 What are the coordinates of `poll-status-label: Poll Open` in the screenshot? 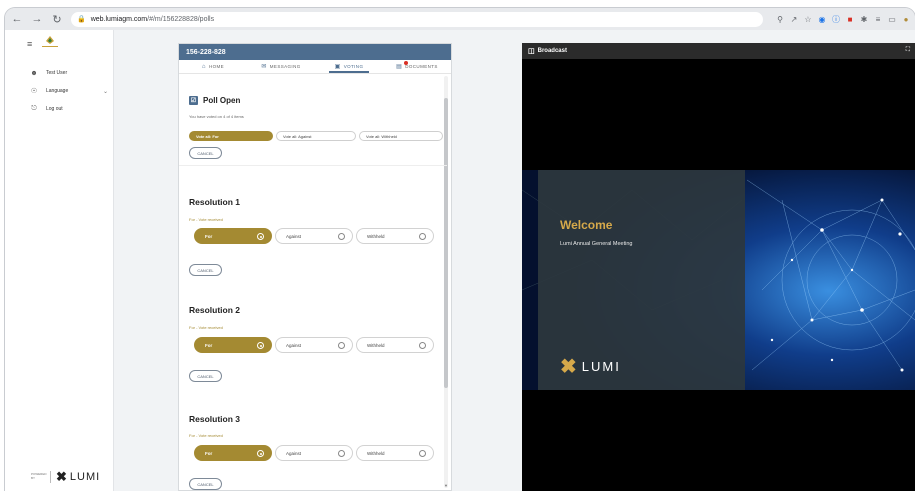 It's located at (222, 100).